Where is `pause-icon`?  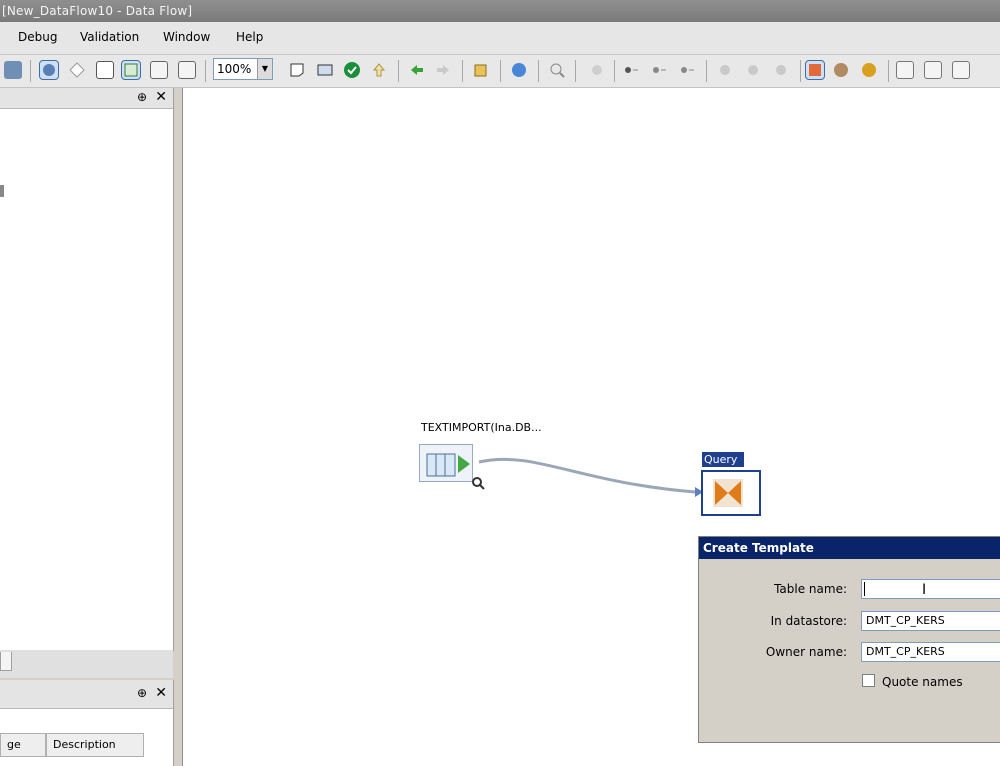 pause-icon is located at coordinates (753, 70).